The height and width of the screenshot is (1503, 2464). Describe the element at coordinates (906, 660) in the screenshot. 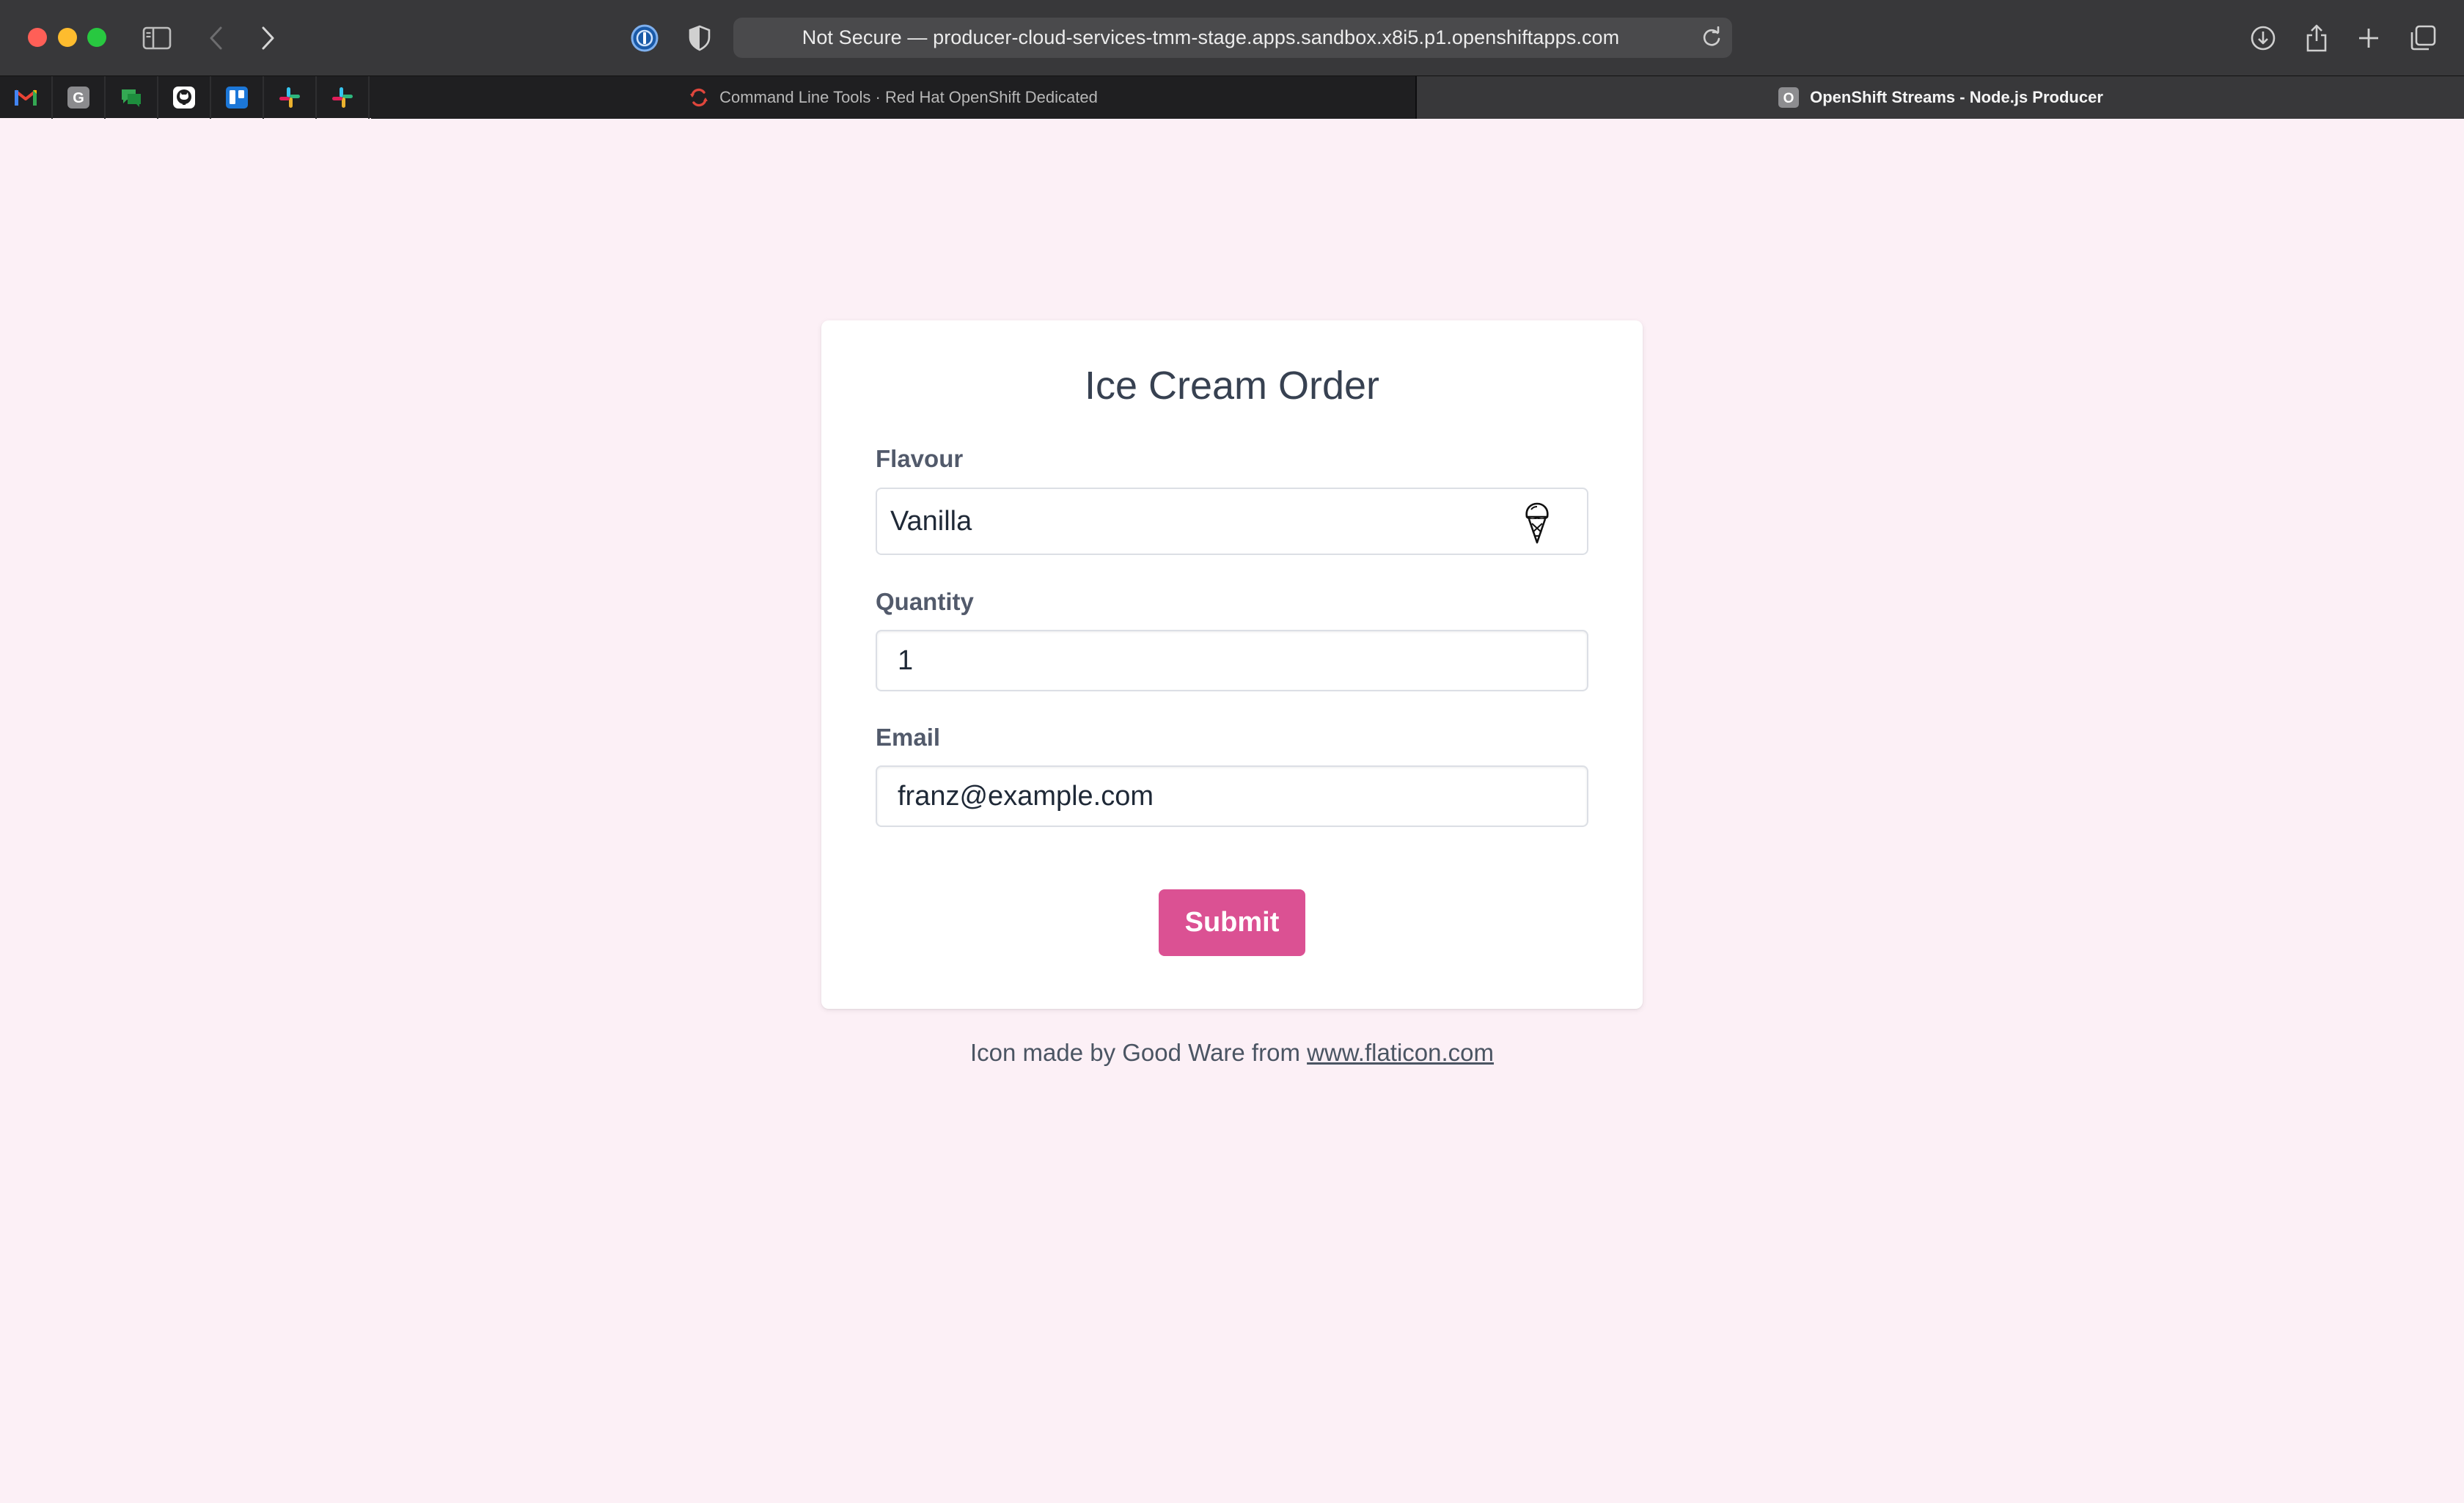

I see `quantity-value: 1` at that location.